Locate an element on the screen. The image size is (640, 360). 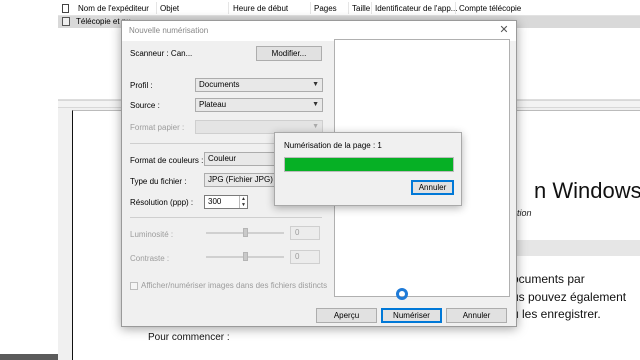
source-value: Plateau is located at coordinates (213, 104).